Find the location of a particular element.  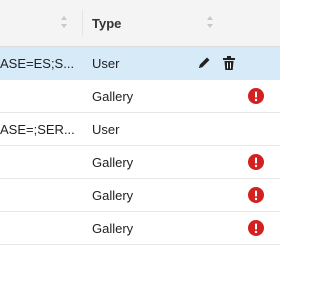

table-row: ASE=;SER... User is located at coordinates (140, 129).